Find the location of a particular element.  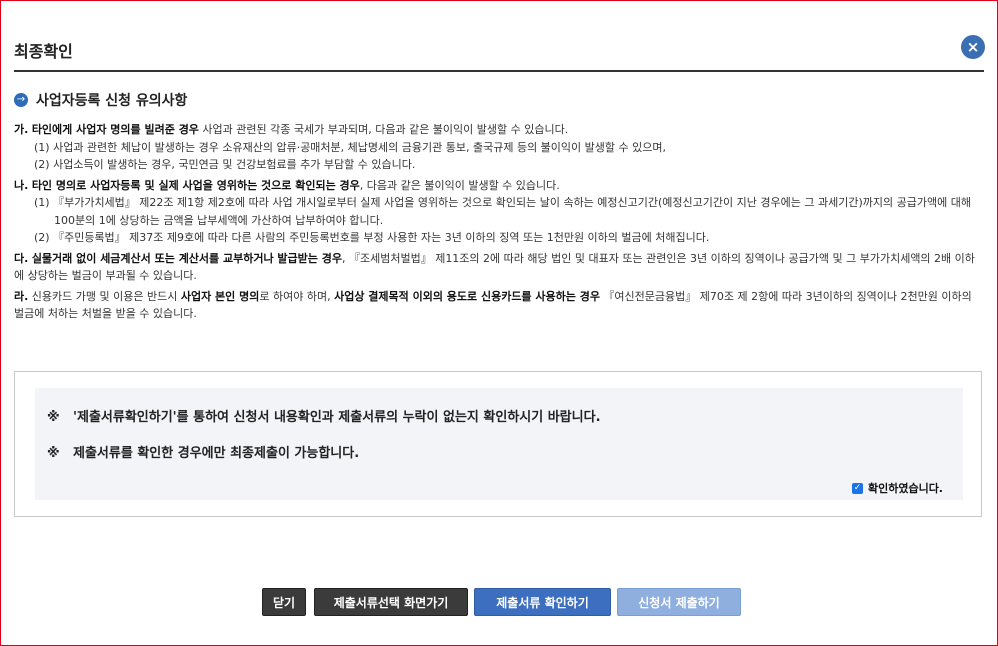

confirm-checkbox-row: ✓ 확인하였습니다. is located at coordinates (897, 488).